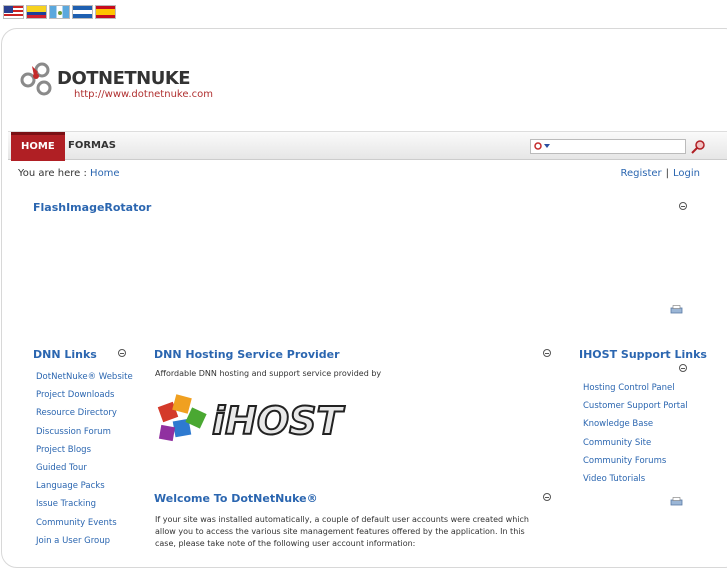  I want to click on ihost-links-title: IHOST Support Links, so click(643, 354).